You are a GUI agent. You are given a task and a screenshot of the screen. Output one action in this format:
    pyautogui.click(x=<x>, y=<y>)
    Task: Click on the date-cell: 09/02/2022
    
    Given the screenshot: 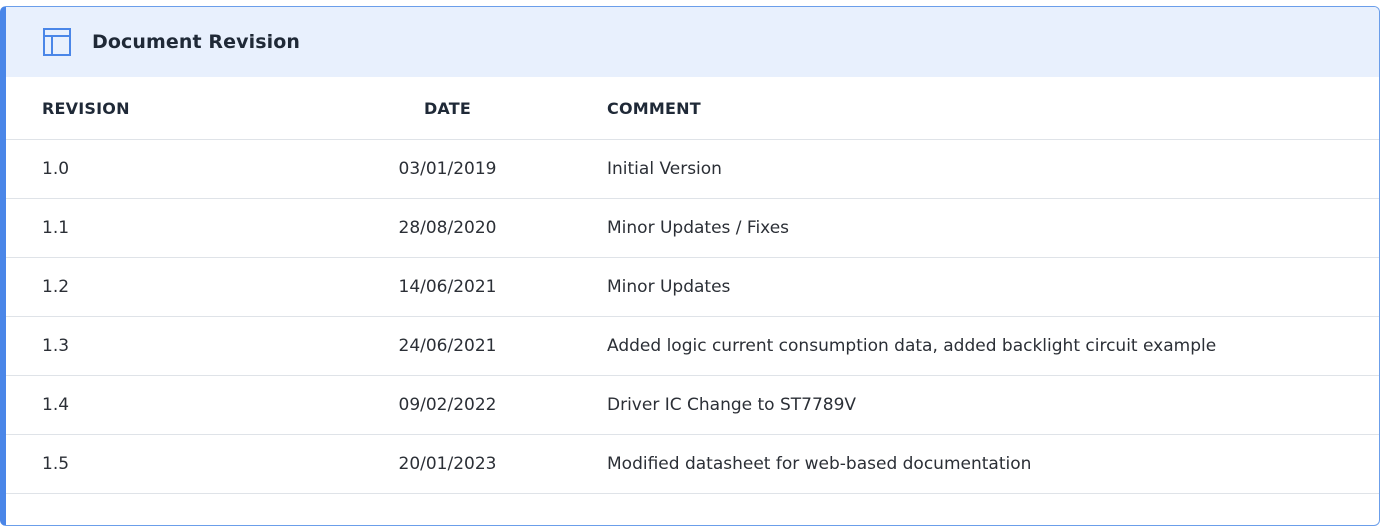 What is the action you would take?
    pyautogui.click(x=447, y=405)
    